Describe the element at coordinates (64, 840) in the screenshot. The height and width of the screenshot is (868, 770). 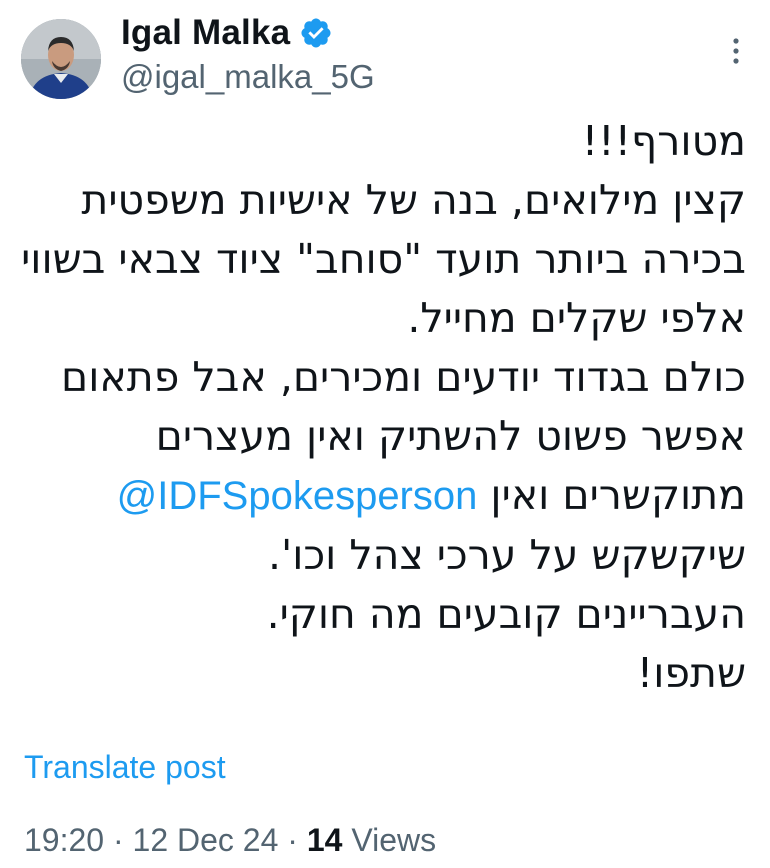
I see `post-time: 19:20` at that location.